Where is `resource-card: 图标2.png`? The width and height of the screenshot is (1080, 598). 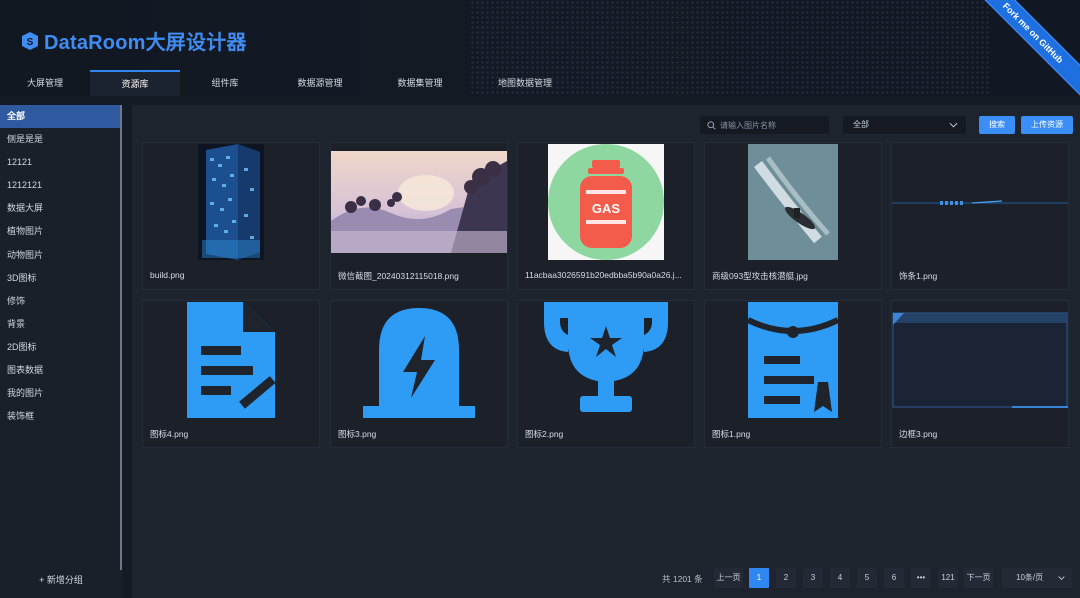
resource-card: 图标2.png is located at coordinates (606, 374).